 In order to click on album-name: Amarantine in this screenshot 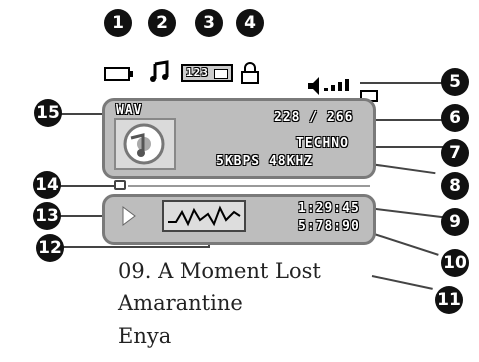, I will do `click(180, 303)`.